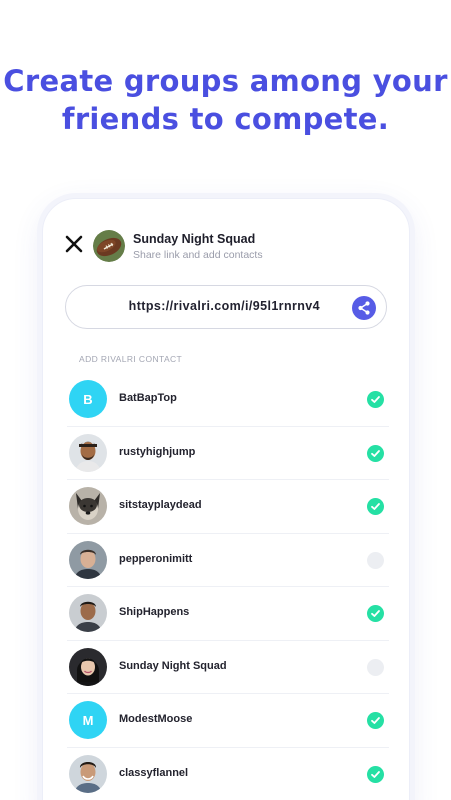 The height and width of the screenshot is (800, 451). Describe the element at coordinates (228, 507) in the screenshot. I see `contact-row: sitstayplaydead` at that location.